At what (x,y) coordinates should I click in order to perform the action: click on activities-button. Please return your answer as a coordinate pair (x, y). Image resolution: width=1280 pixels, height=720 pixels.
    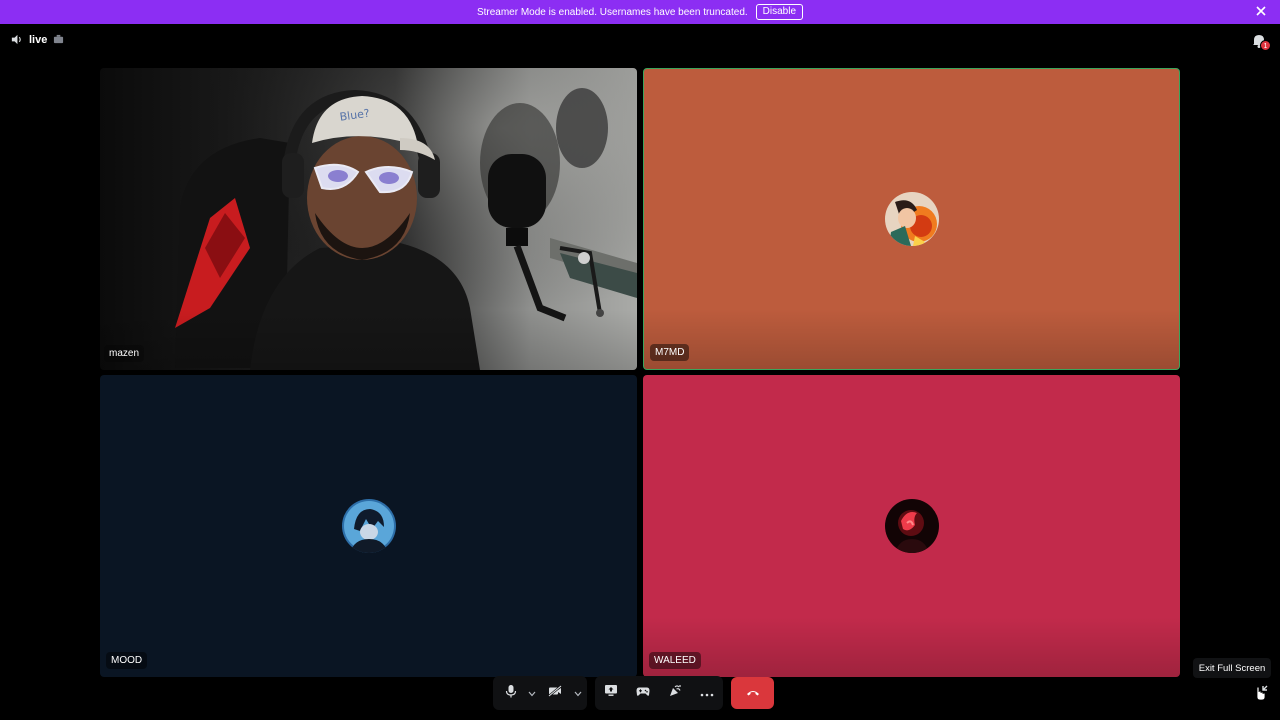
    Looking at the image, I should click on (643, 693).